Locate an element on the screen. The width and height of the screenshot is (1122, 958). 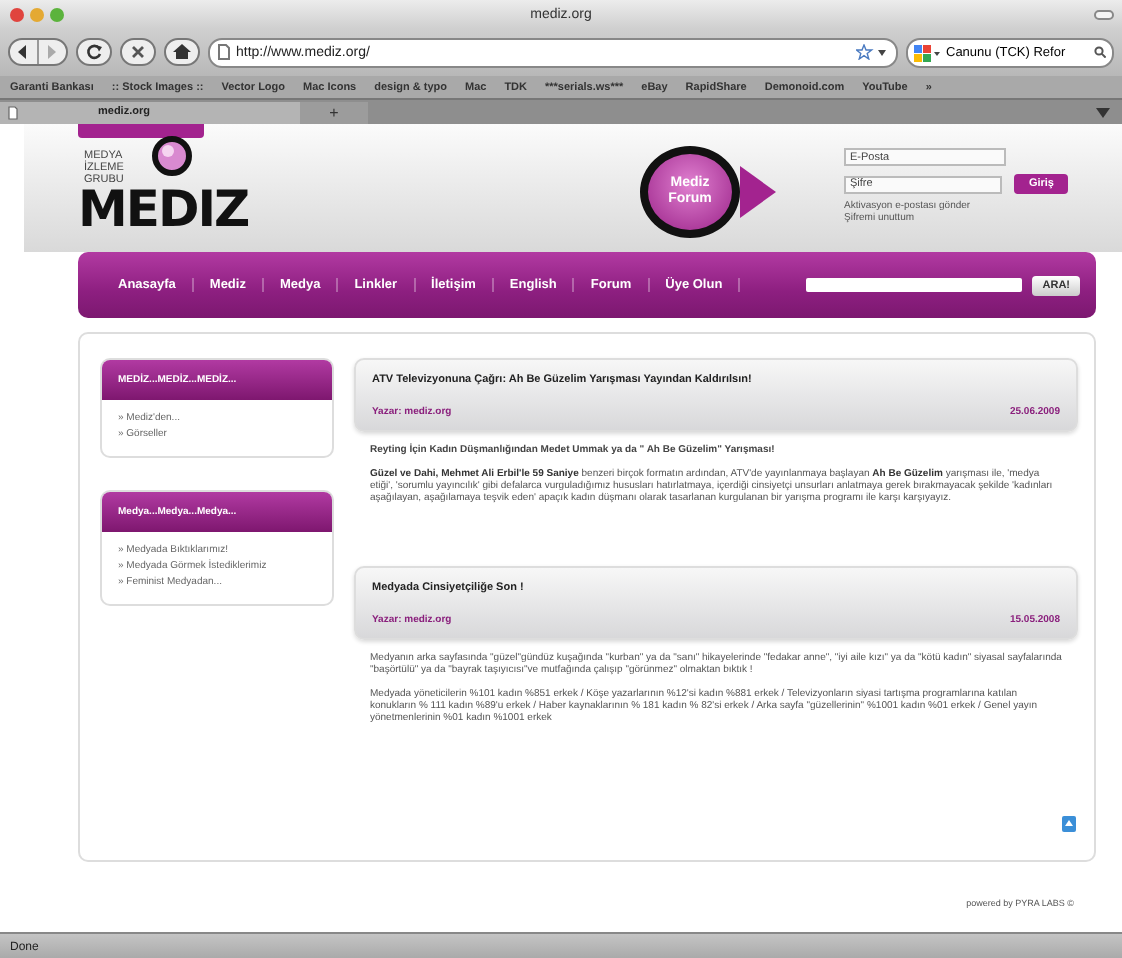
header-tab-decoration is located at coordinates (141, 131).